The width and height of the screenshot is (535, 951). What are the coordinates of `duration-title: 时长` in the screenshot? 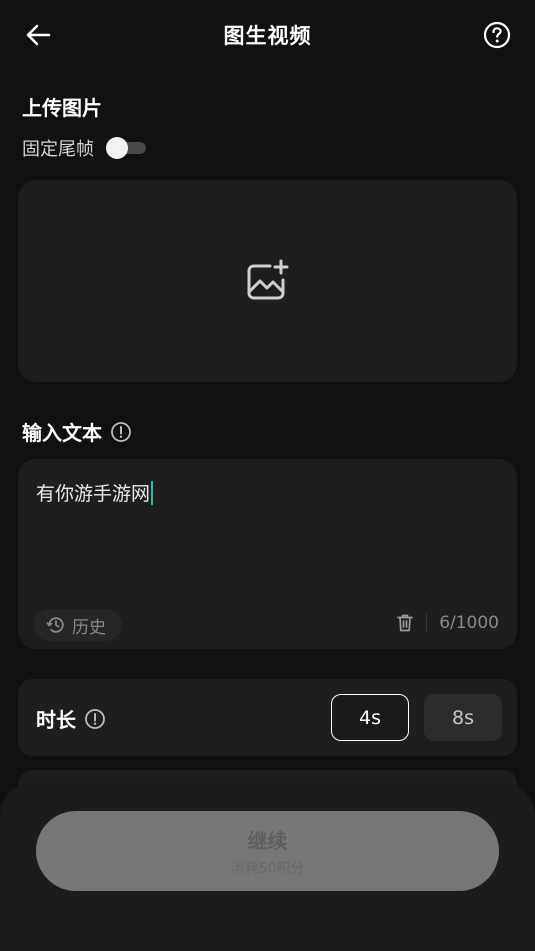 It's located at (56, 720).